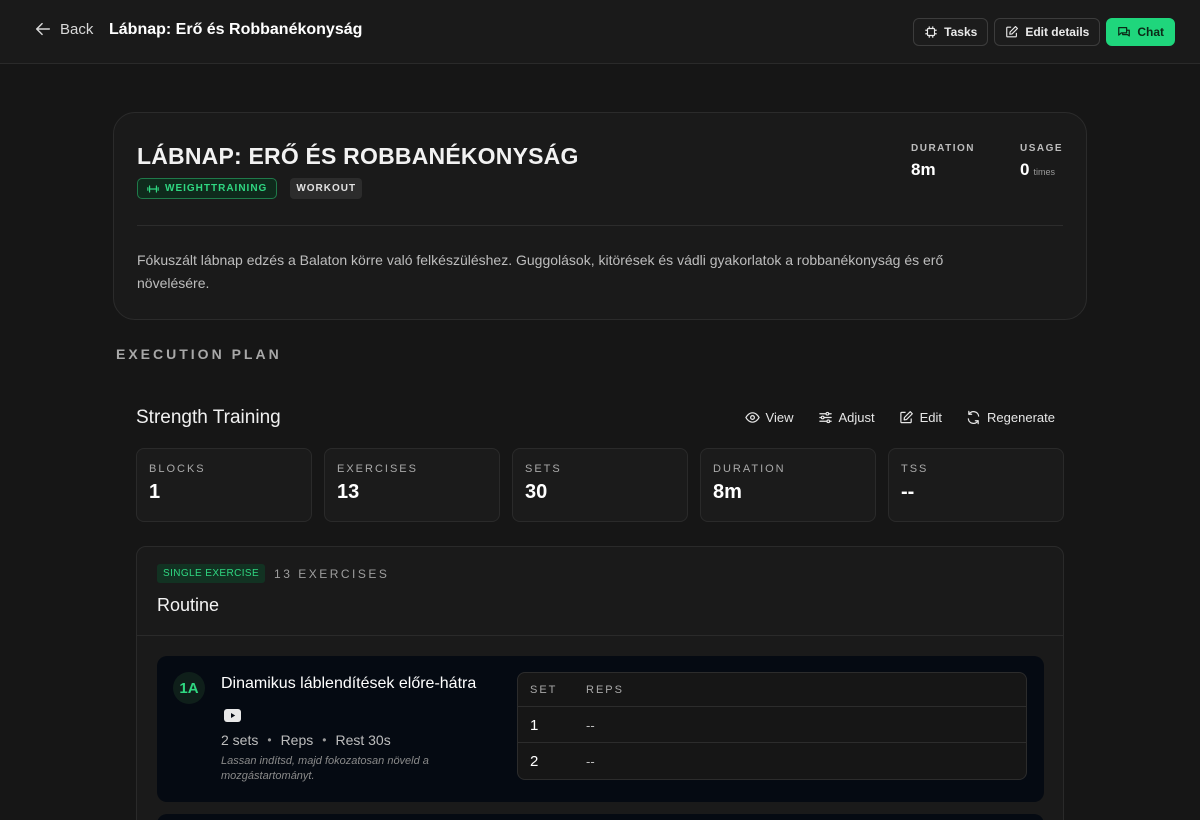  I want to click on sets-table: SET REPS 1 -- 2 --, so click(772, 726).